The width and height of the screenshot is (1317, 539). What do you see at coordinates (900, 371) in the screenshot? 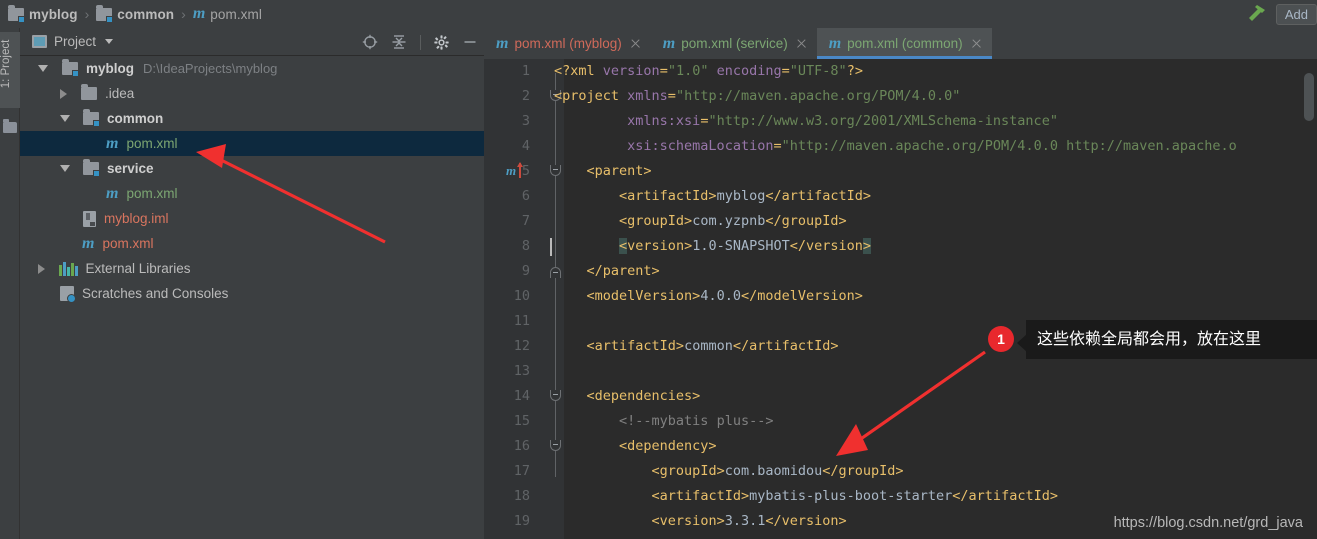
I see `code-line: 13` at bounding box center [900, 371].